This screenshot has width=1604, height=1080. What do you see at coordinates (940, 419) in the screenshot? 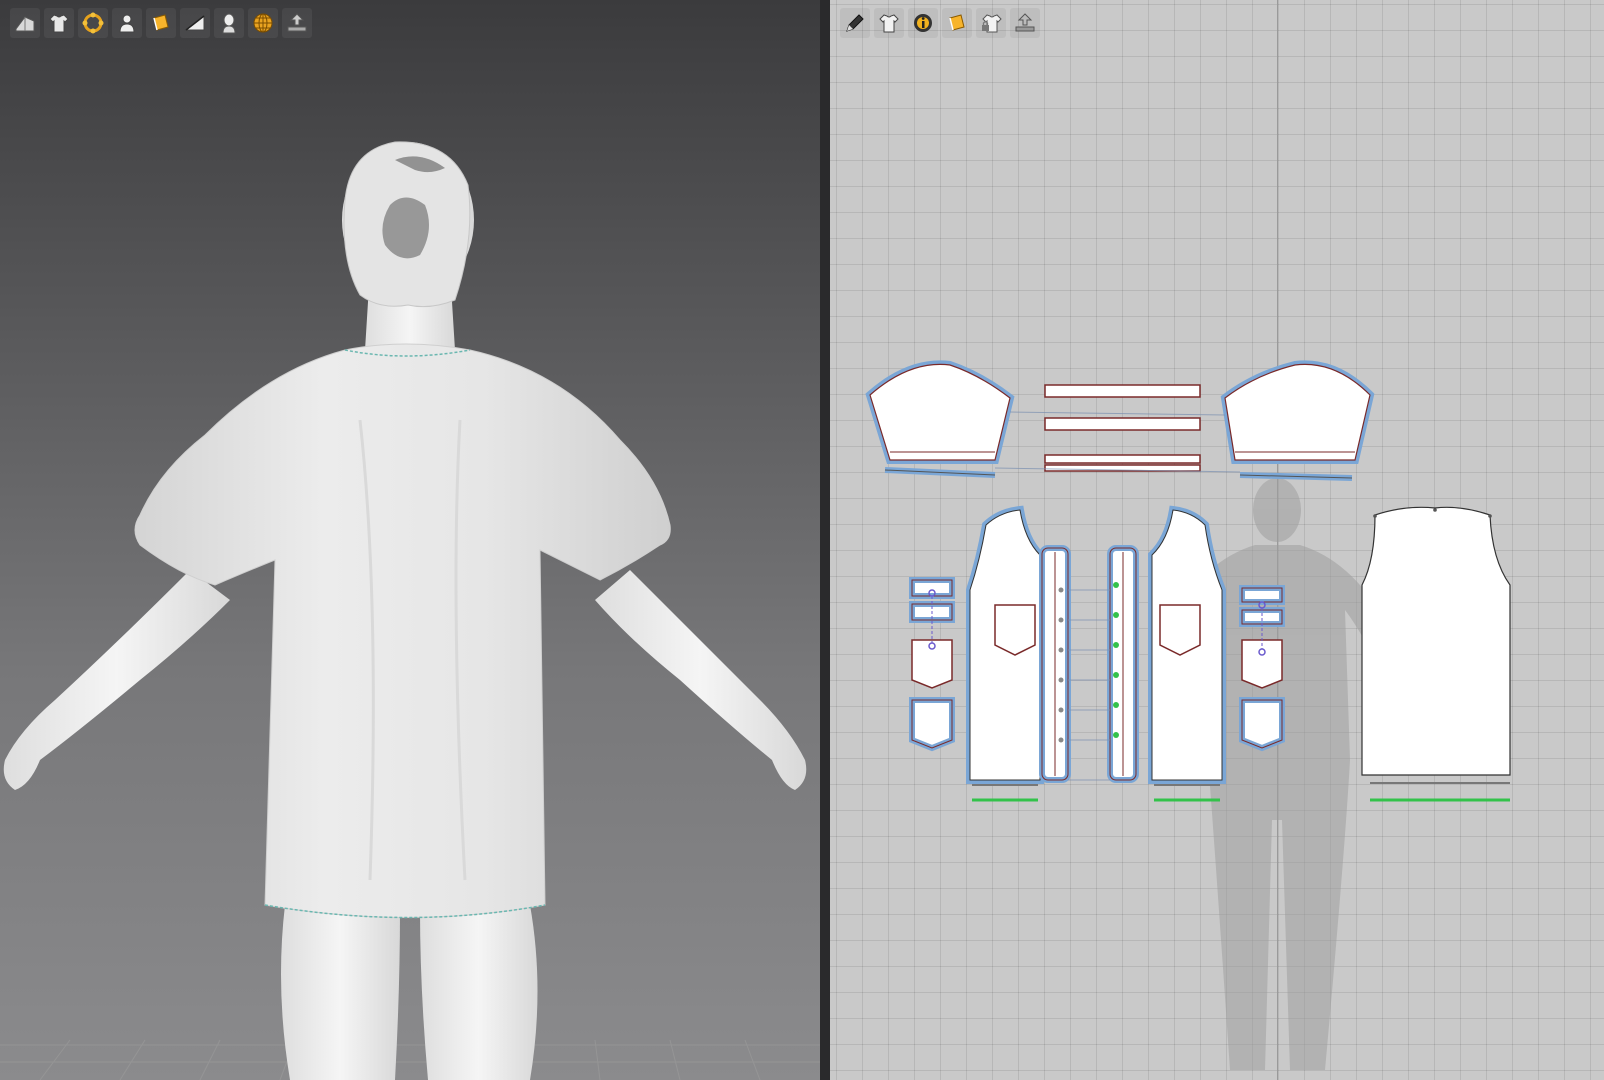
I see `pattern-sleeve-left` at bounding box center [940, 419].